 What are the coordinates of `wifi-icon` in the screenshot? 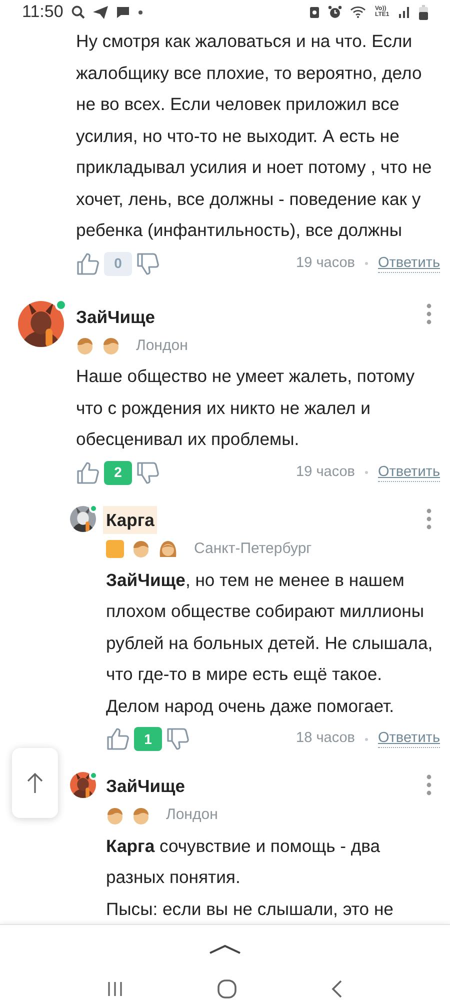 It's located at (358, 12).